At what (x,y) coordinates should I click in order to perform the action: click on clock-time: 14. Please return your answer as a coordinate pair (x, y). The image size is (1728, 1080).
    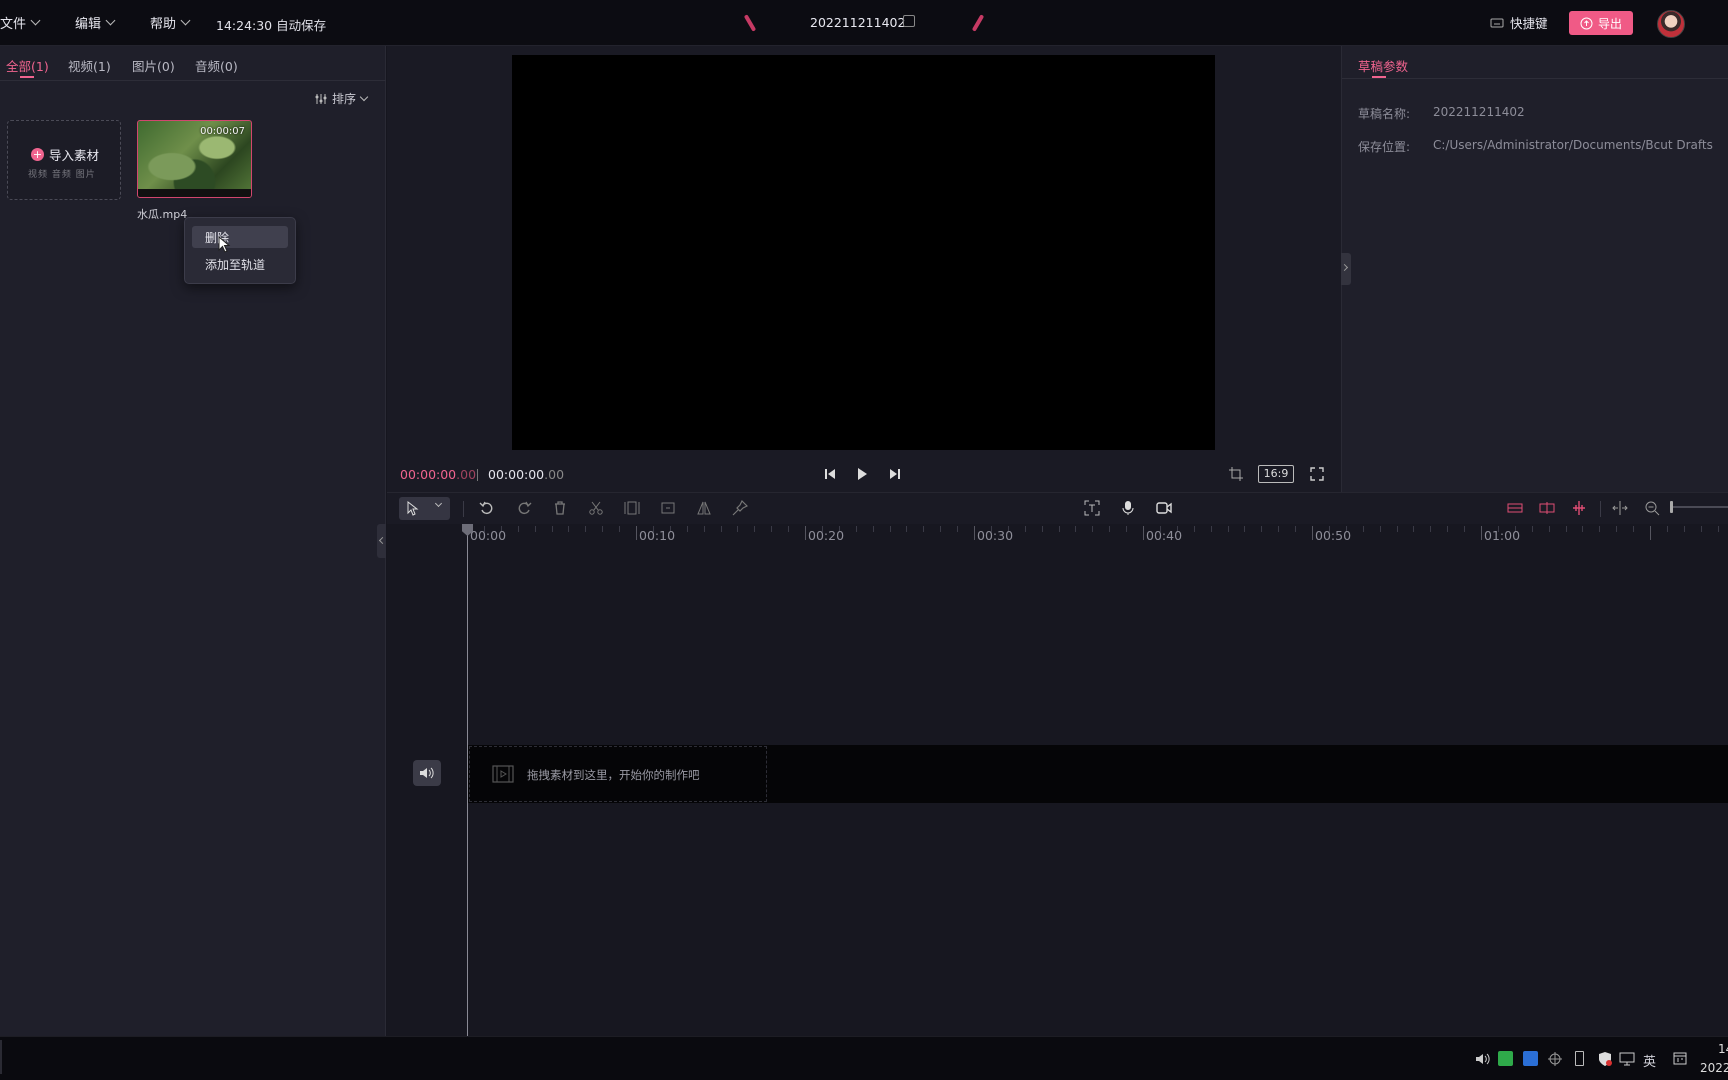
    Looking at the image, I should click on (1723, 1049).